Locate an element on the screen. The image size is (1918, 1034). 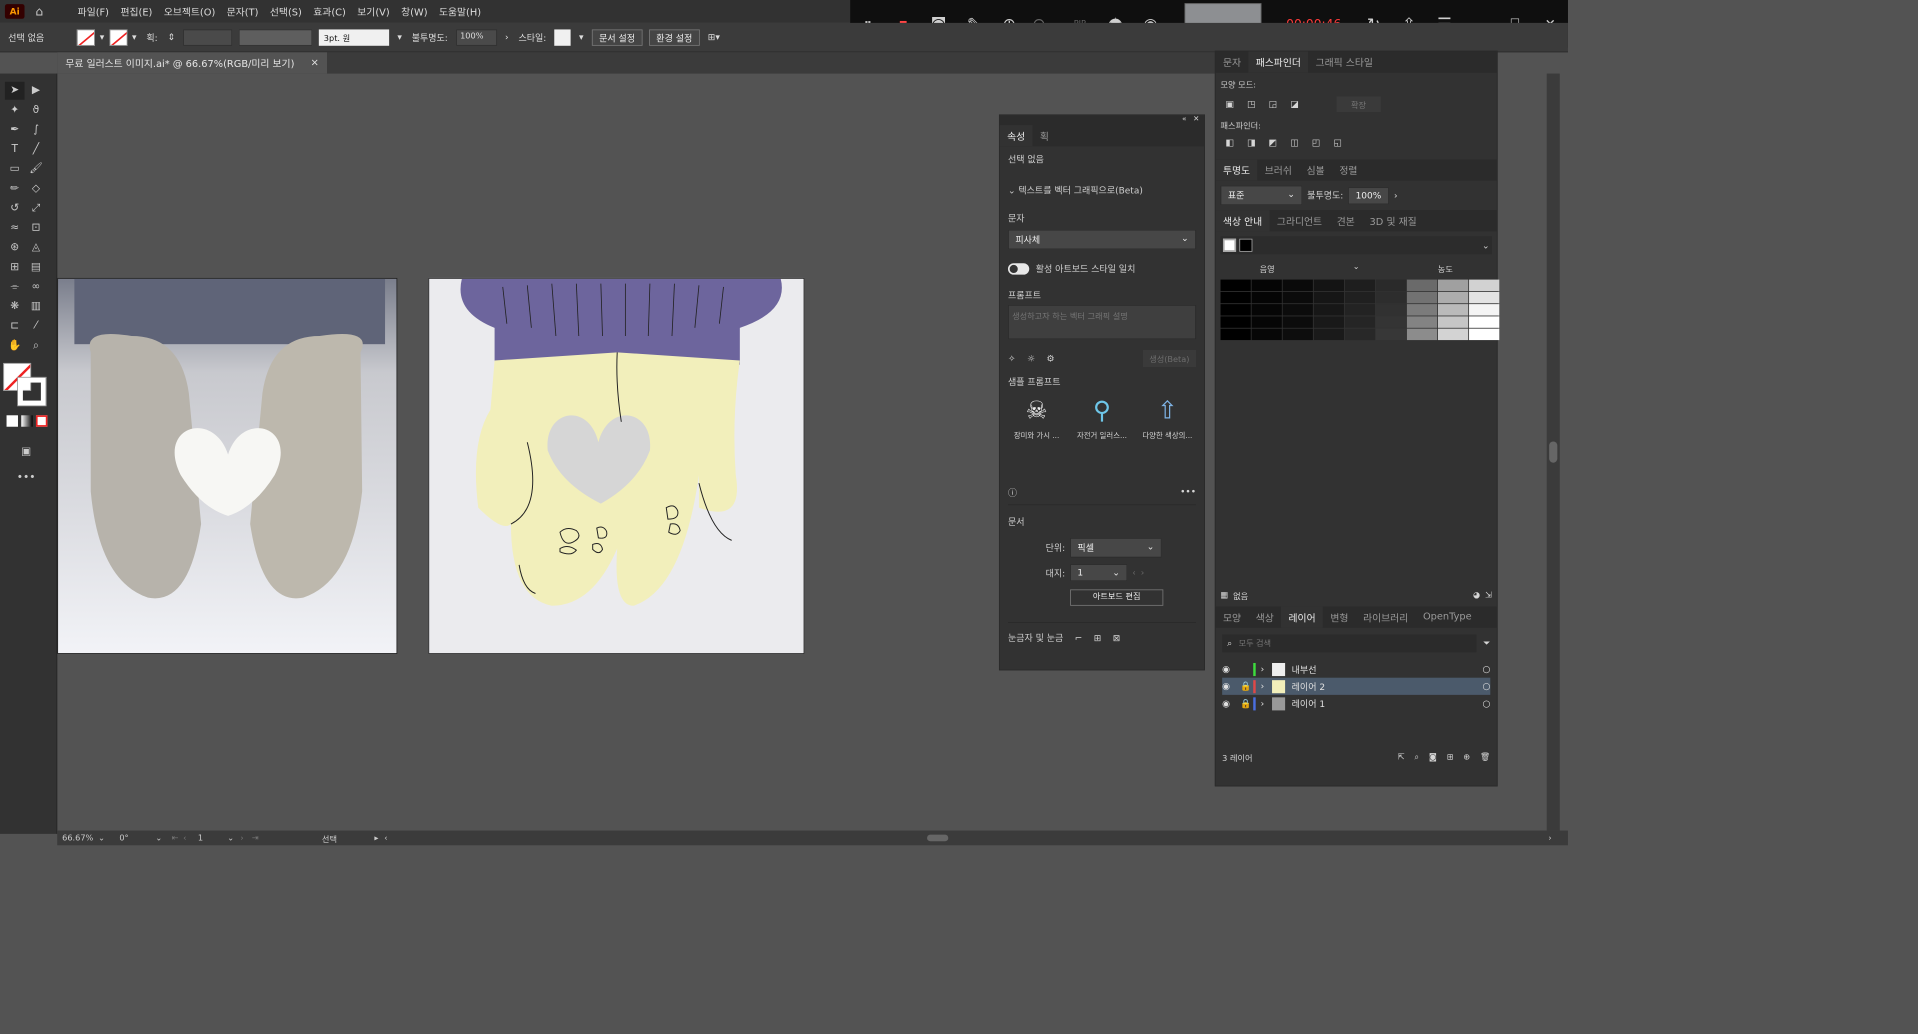
free-transform-icon: ⊡ is located at coordinates (36, 228).